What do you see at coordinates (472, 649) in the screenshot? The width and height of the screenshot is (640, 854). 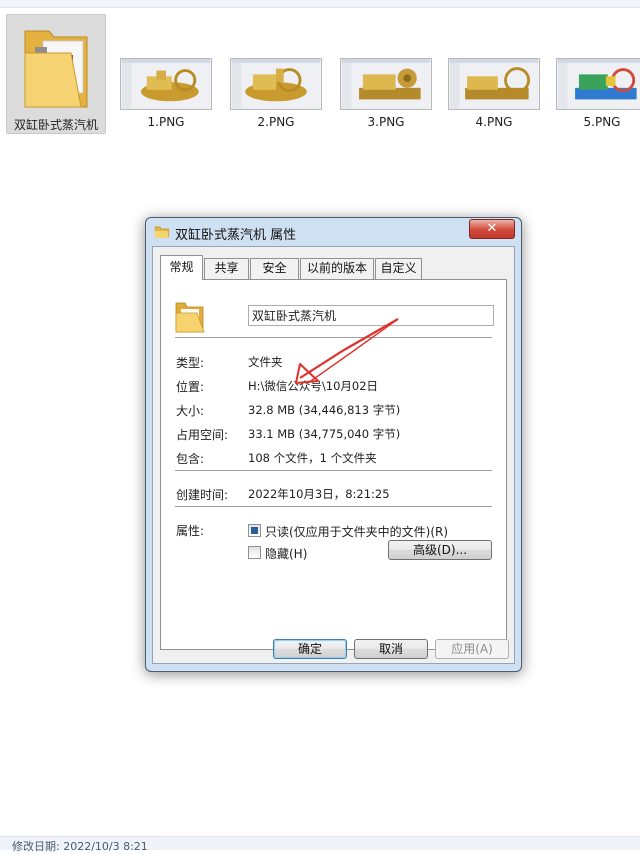 I see `apply-button: 应用(A)` at bounding box center [472, 649].